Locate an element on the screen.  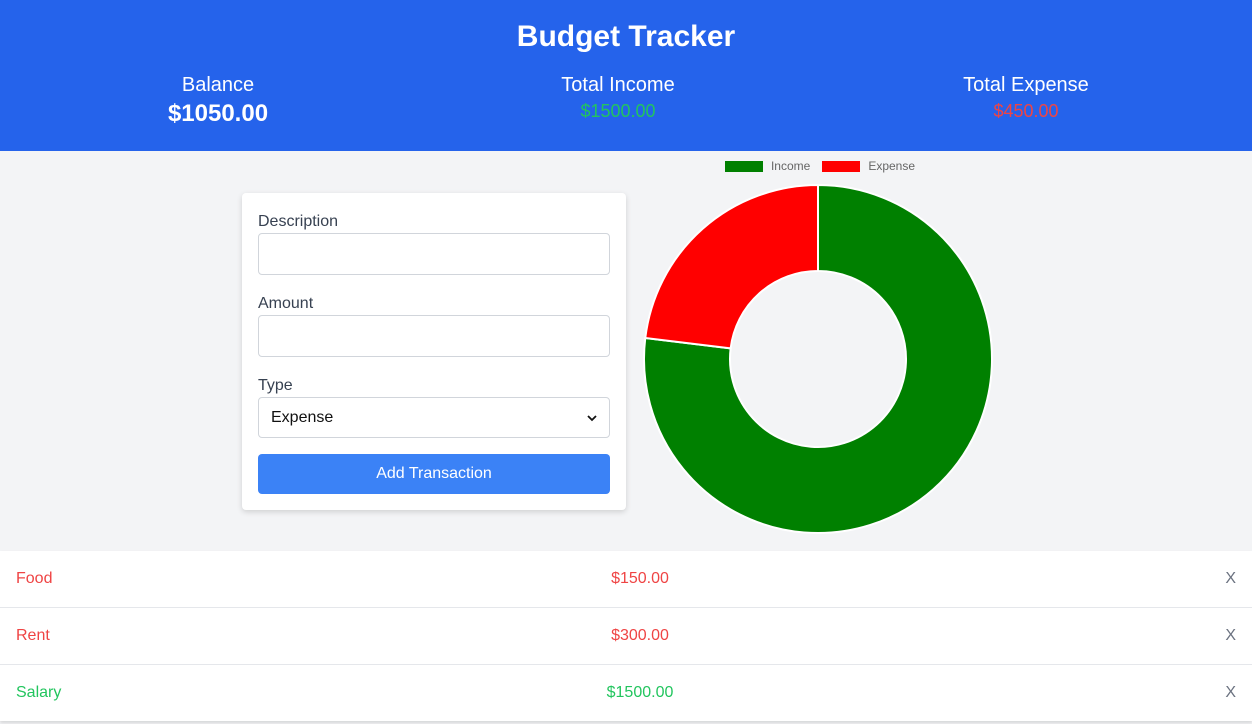
transaction-description: Food is located at coordinates (34, 578).